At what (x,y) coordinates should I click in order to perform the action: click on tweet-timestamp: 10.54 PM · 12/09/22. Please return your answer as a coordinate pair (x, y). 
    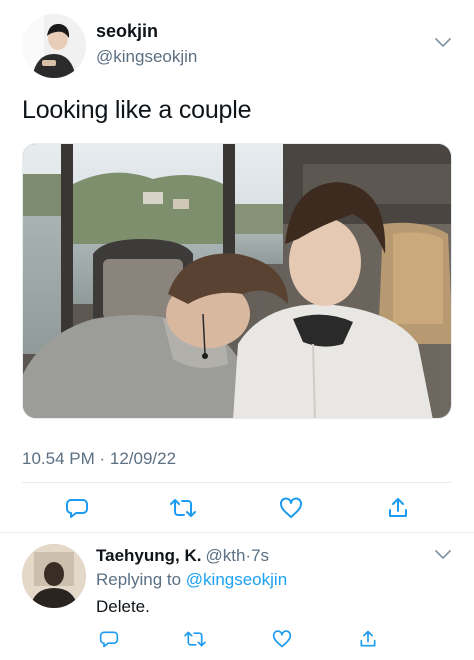
    Looking at the image, I should click on (99, 459).